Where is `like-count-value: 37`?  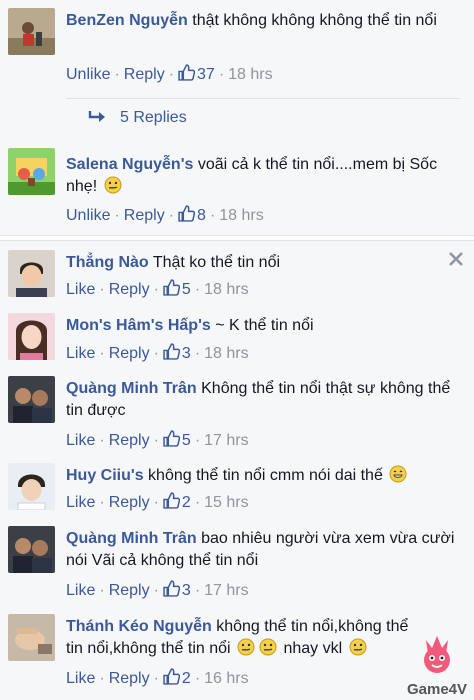 like-count-value: 37 is located at coordinates (206, 74).